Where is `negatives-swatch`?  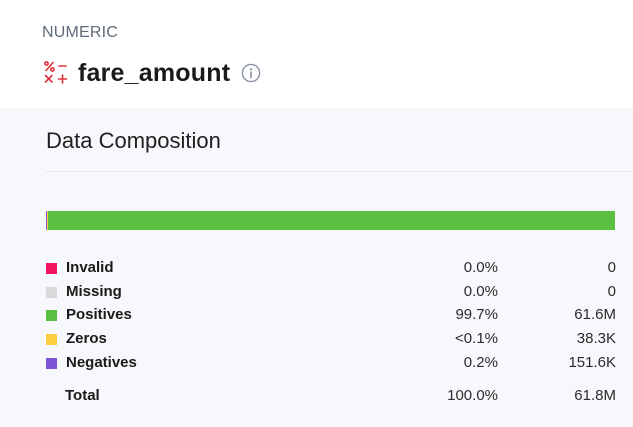
negatives-swatch is located at coordinates (51, 363).